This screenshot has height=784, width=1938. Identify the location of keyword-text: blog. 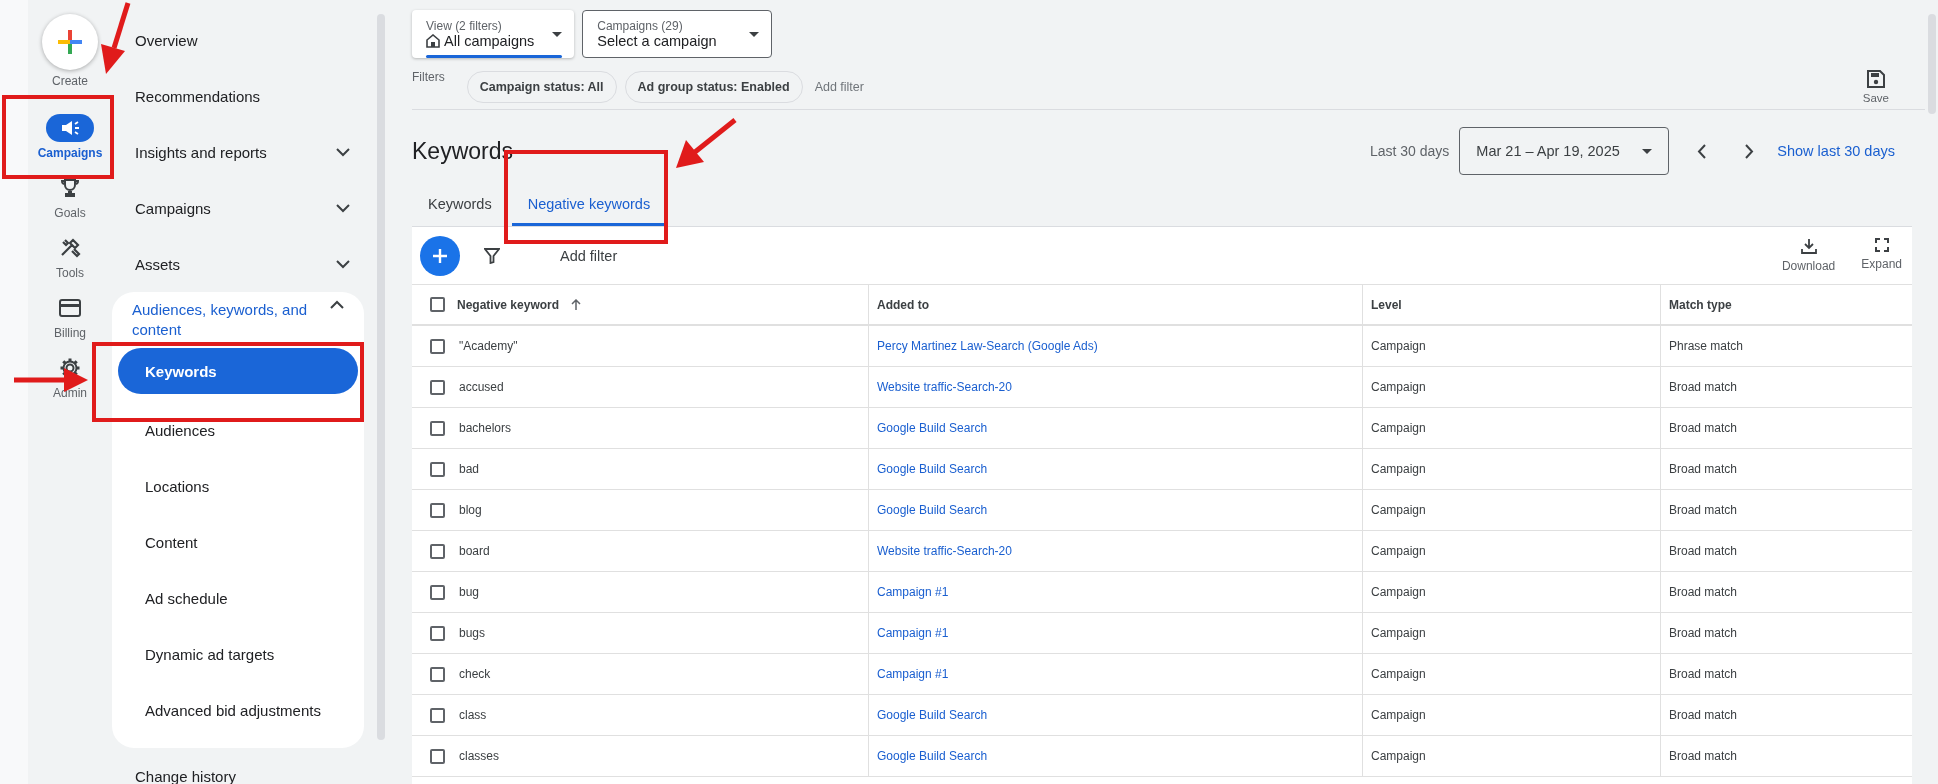
(470, 510).